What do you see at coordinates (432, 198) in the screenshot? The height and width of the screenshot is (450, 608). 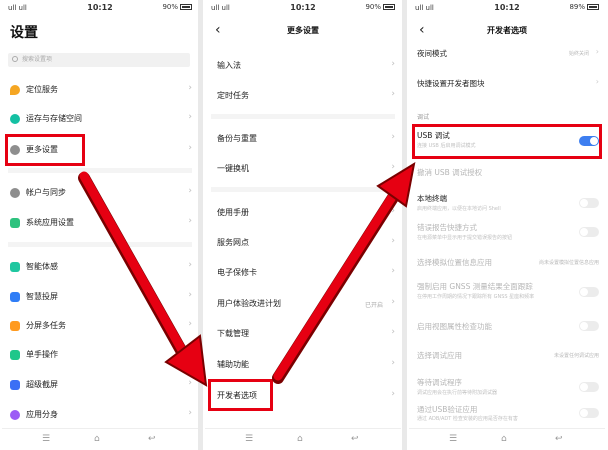 I see `setting-title: 本地终端` at bounding box center [432, 198].